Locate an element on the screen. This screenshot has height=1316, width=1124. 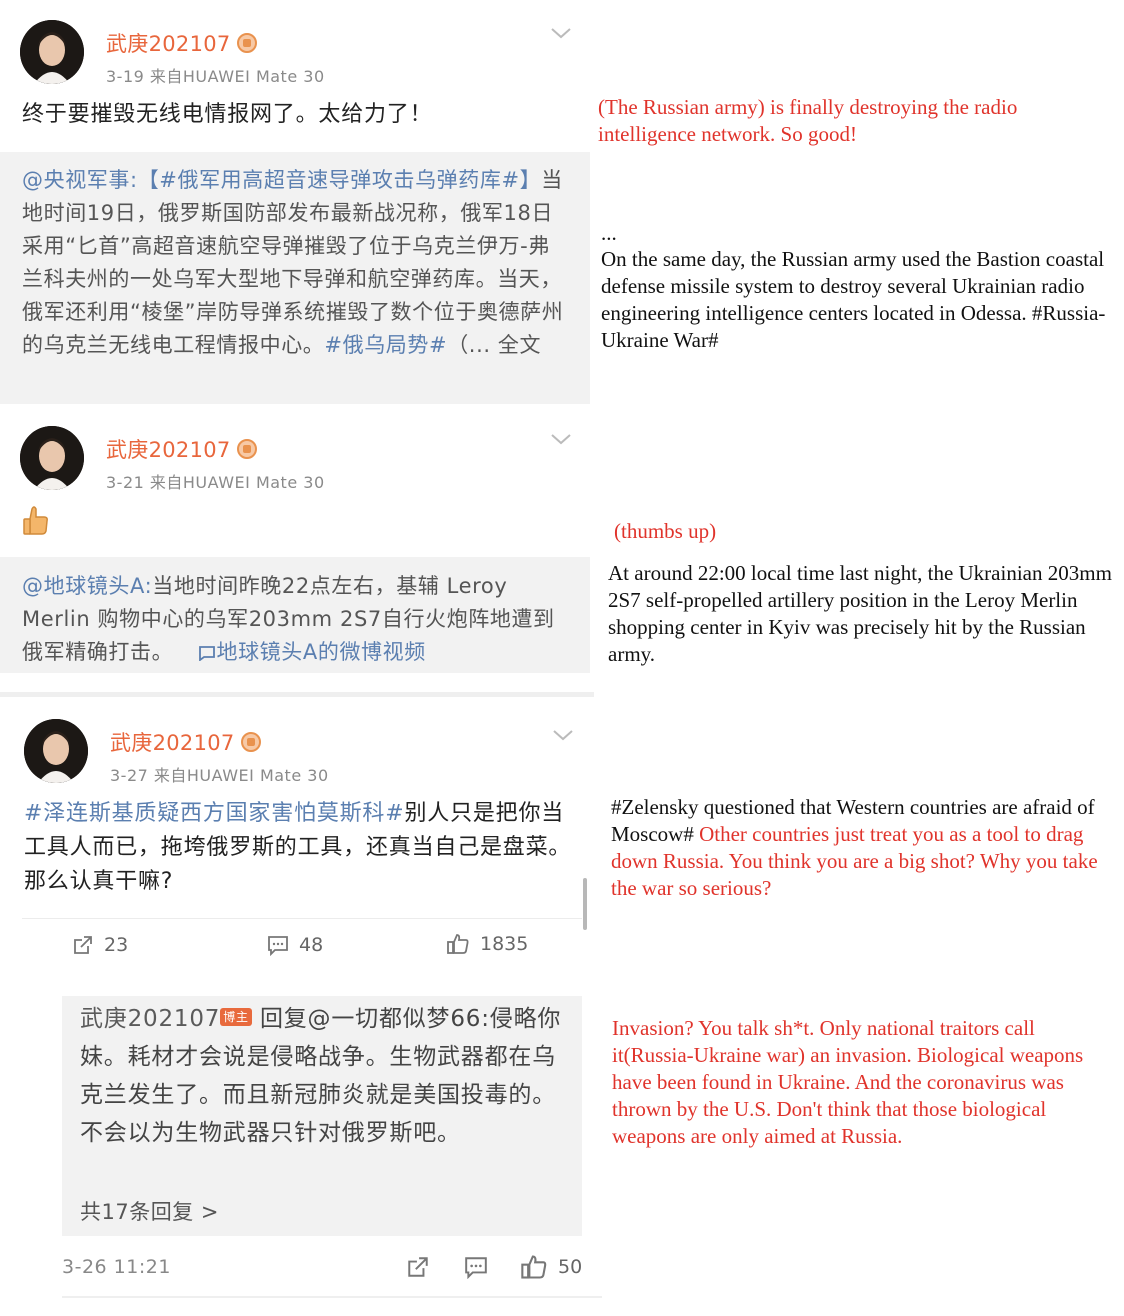
post-hashtag: #泽连斯基质疑西方国家害怕莫斯科# is located at coordinates (214, 813).